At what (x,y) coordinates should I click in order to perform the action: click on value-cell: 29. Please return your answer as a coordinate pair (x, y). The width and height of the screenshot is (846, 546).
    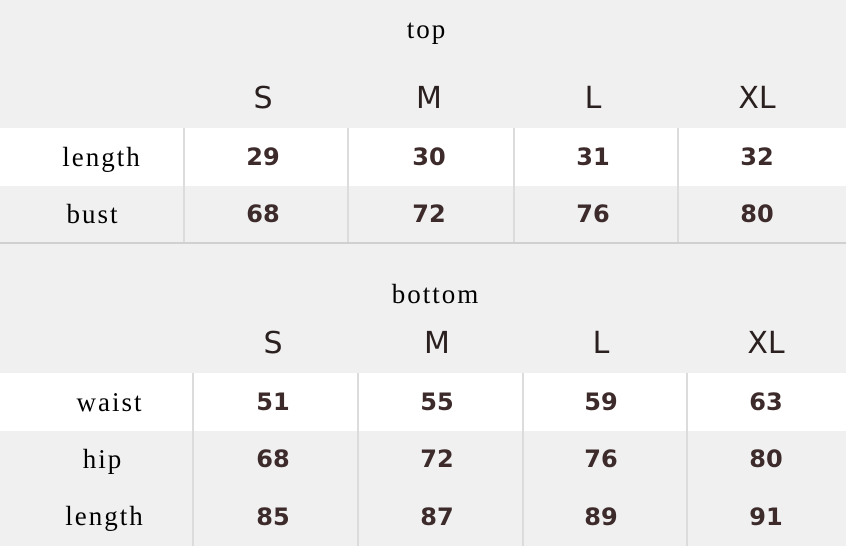
    Looking at the image, I should click on (263, 157).